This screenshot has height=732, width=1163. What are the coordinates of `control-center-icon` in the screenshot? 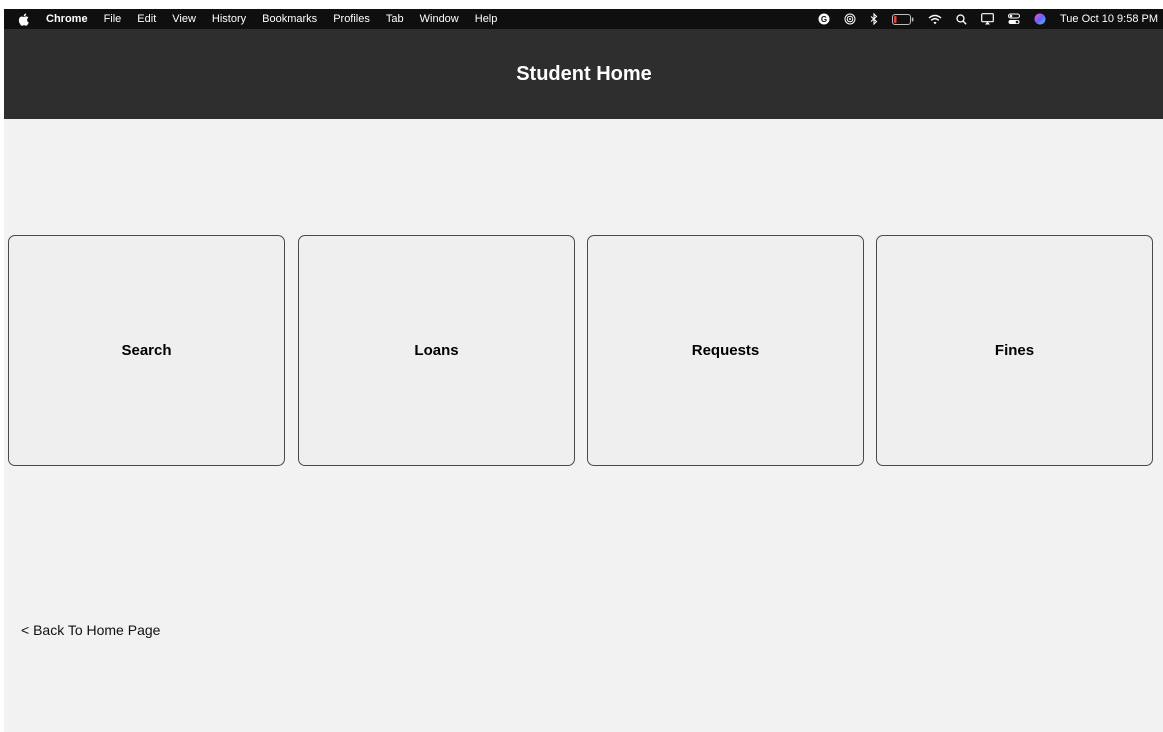 It's located at (1013, 19).